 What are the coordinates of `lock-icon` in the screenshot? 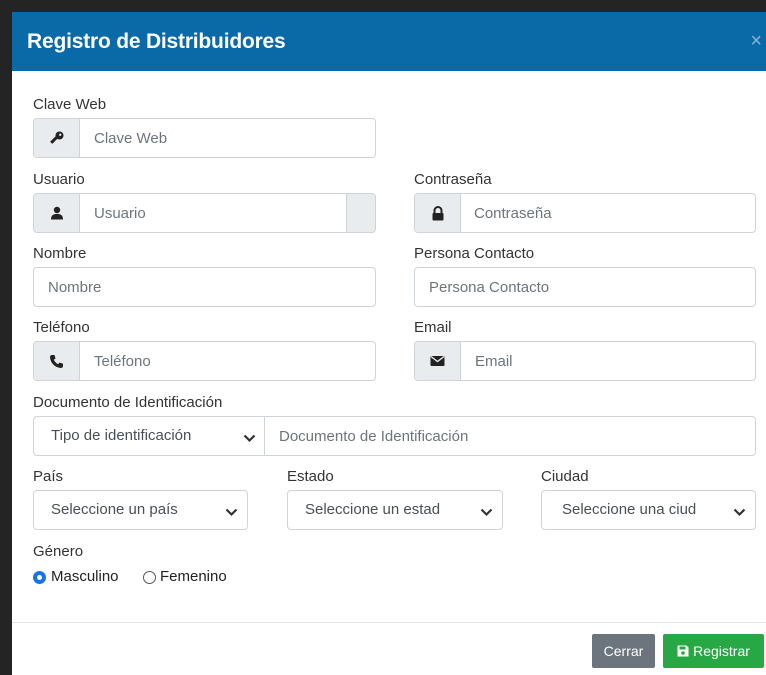 It's located at (438, 213).